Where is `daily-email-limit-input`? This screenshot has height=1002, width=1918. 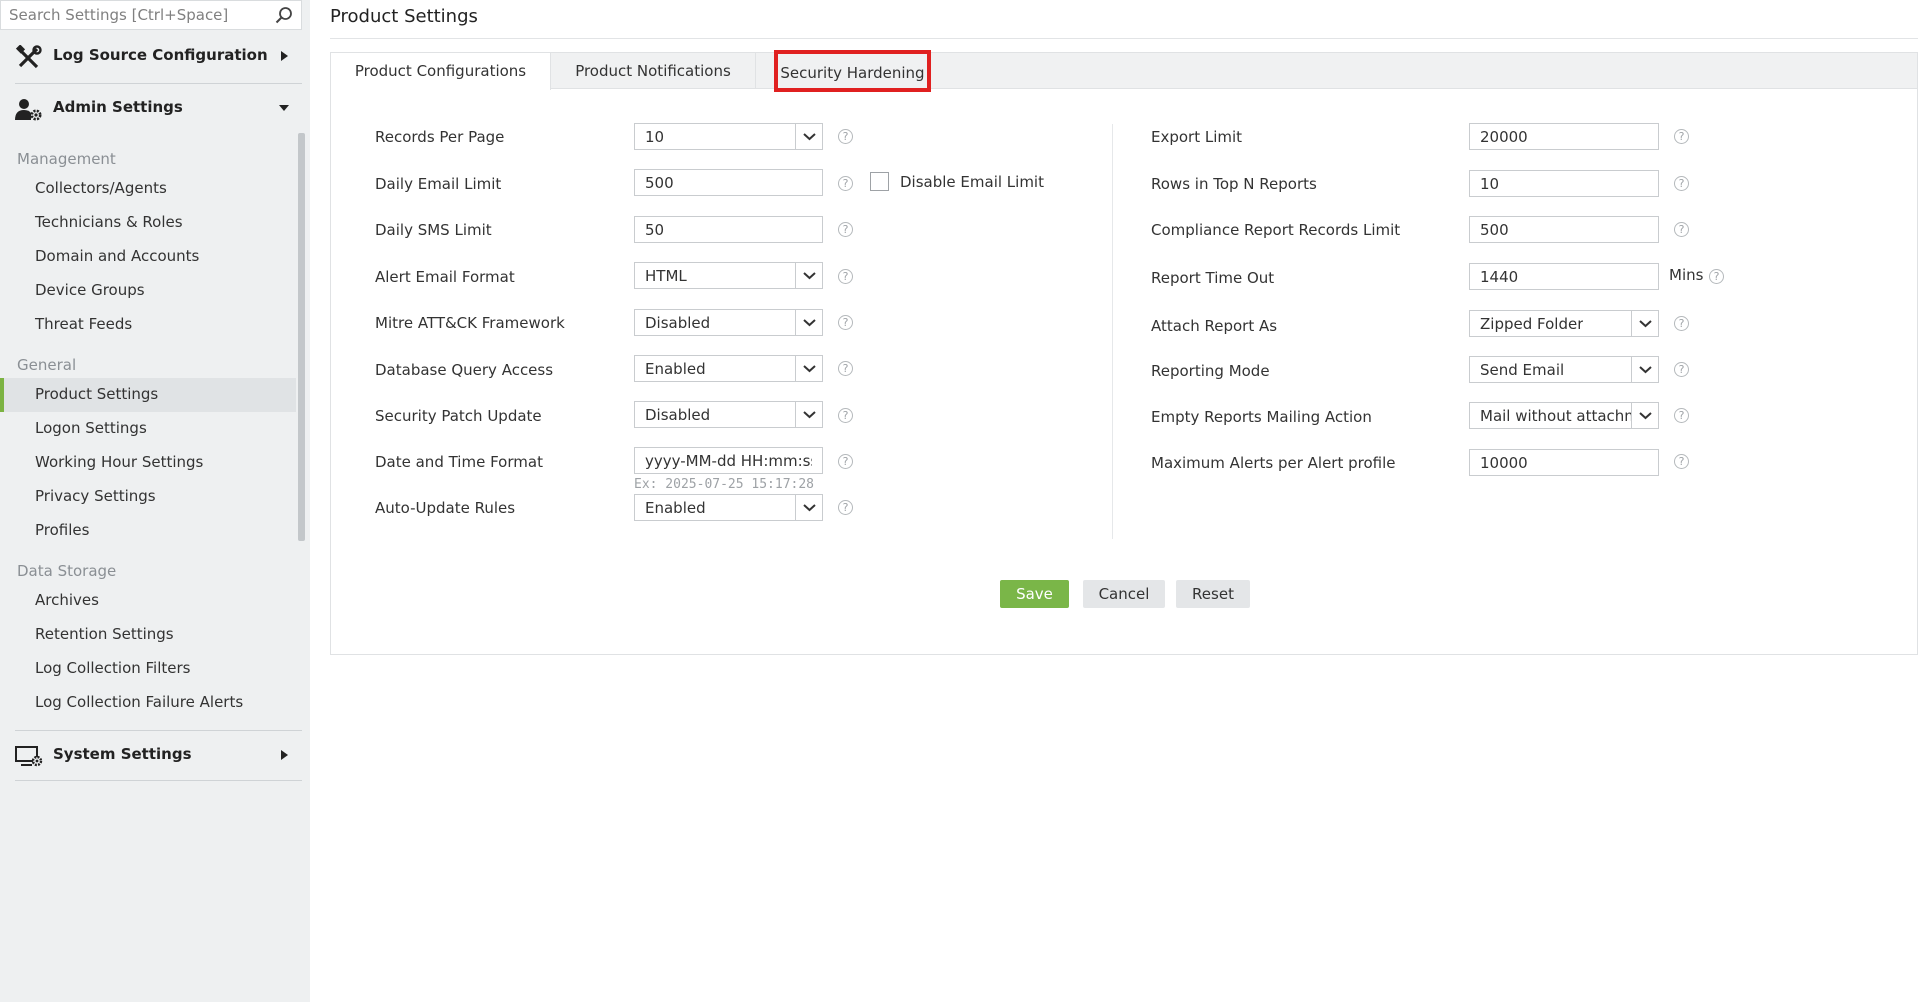
daily-email-limit-input is located at coordinates (728, 182).